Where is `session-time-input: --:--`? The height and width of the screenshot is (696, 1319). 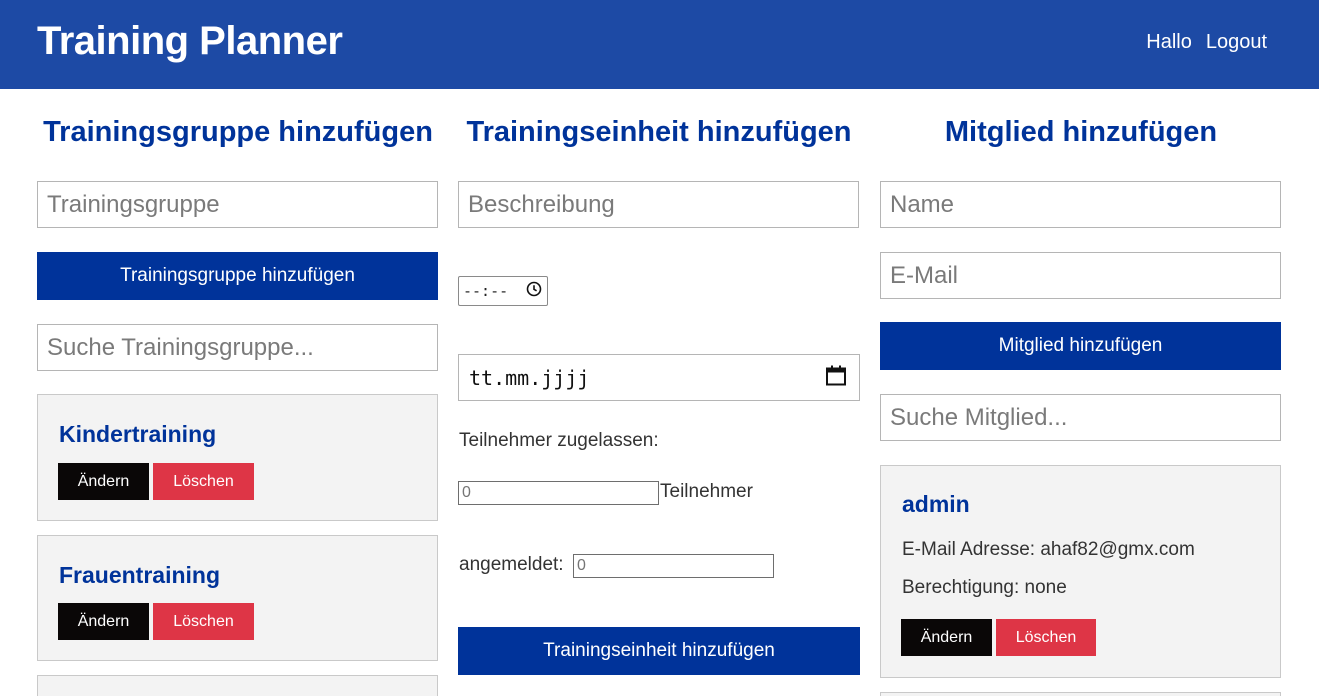
session-time-input: --:-- is located at coordinates (503, 291).